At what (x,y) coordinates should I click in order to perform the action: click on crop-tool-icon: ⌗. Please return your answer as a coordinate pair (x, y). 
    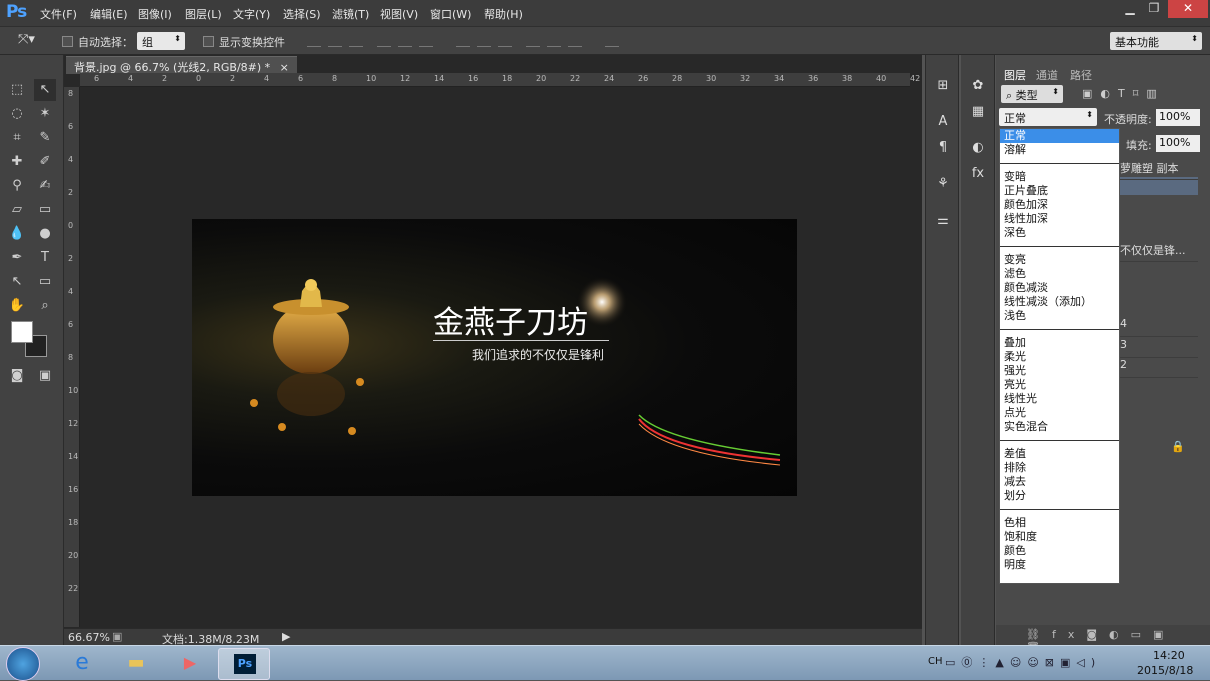
    Looking at the image, I should click on (17, 138).